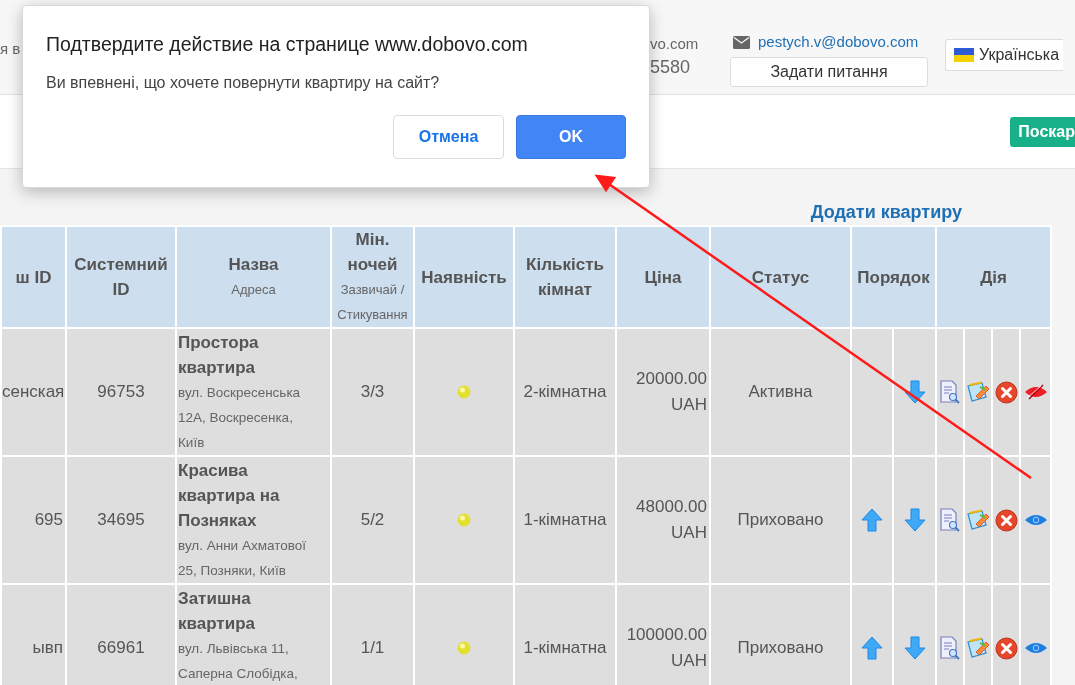  Describe the element at coordinates (565, 277) in the screenshot. I see `column-header: Кількість кімнат` at that location.